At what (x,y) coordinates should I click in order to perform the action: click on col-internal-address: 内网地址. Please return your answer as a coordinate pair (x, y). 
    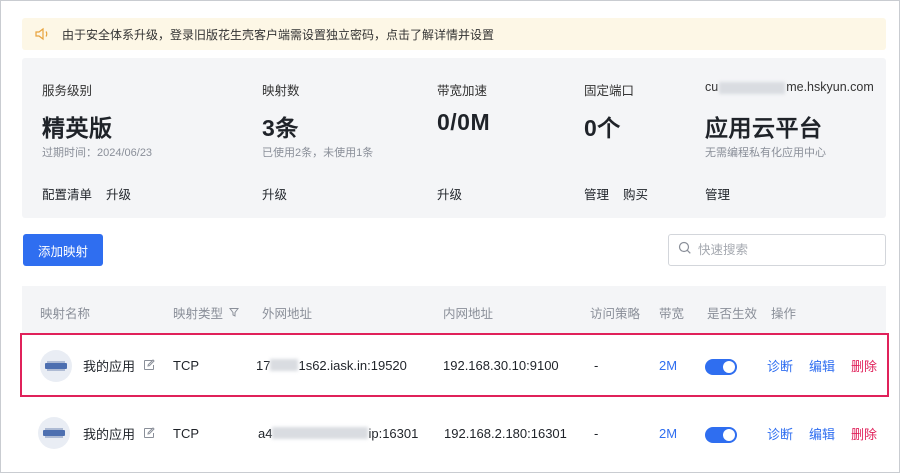
    Looking at the image, I should click on (468, 314).